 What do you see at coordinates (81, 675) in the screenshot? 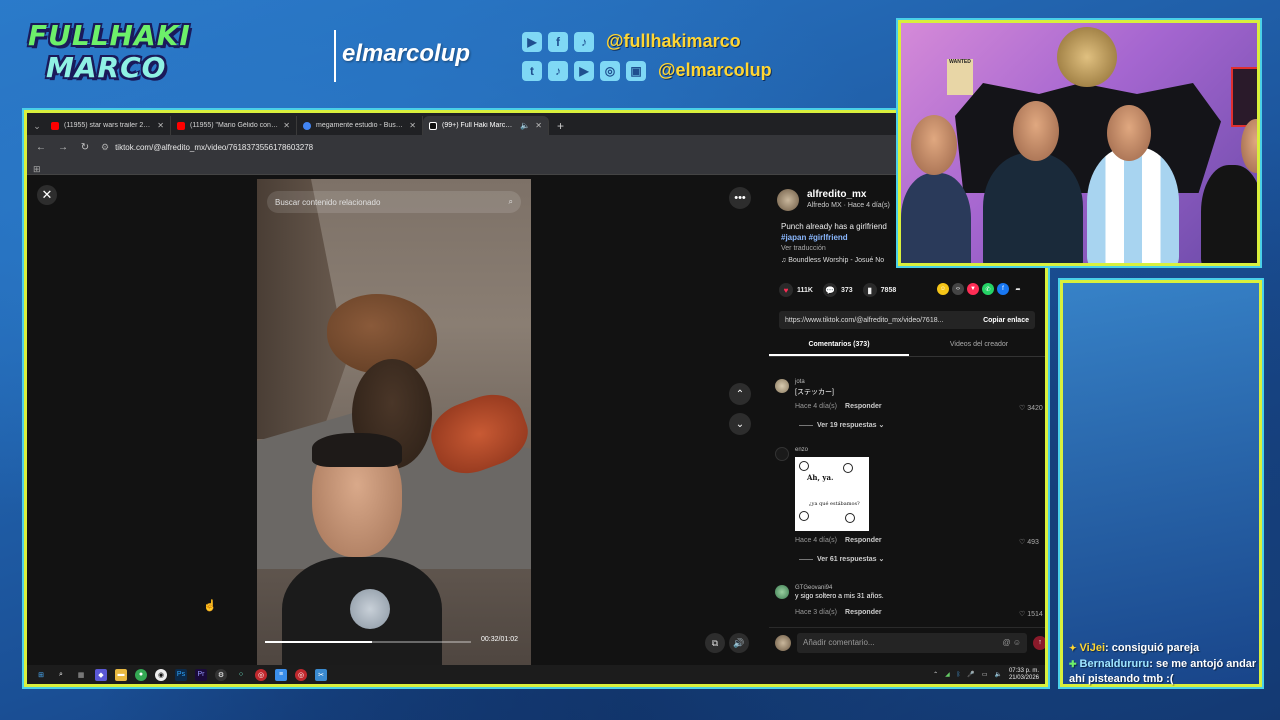
I see `task-view-icon: ▦` at bounding box center [81, 675].